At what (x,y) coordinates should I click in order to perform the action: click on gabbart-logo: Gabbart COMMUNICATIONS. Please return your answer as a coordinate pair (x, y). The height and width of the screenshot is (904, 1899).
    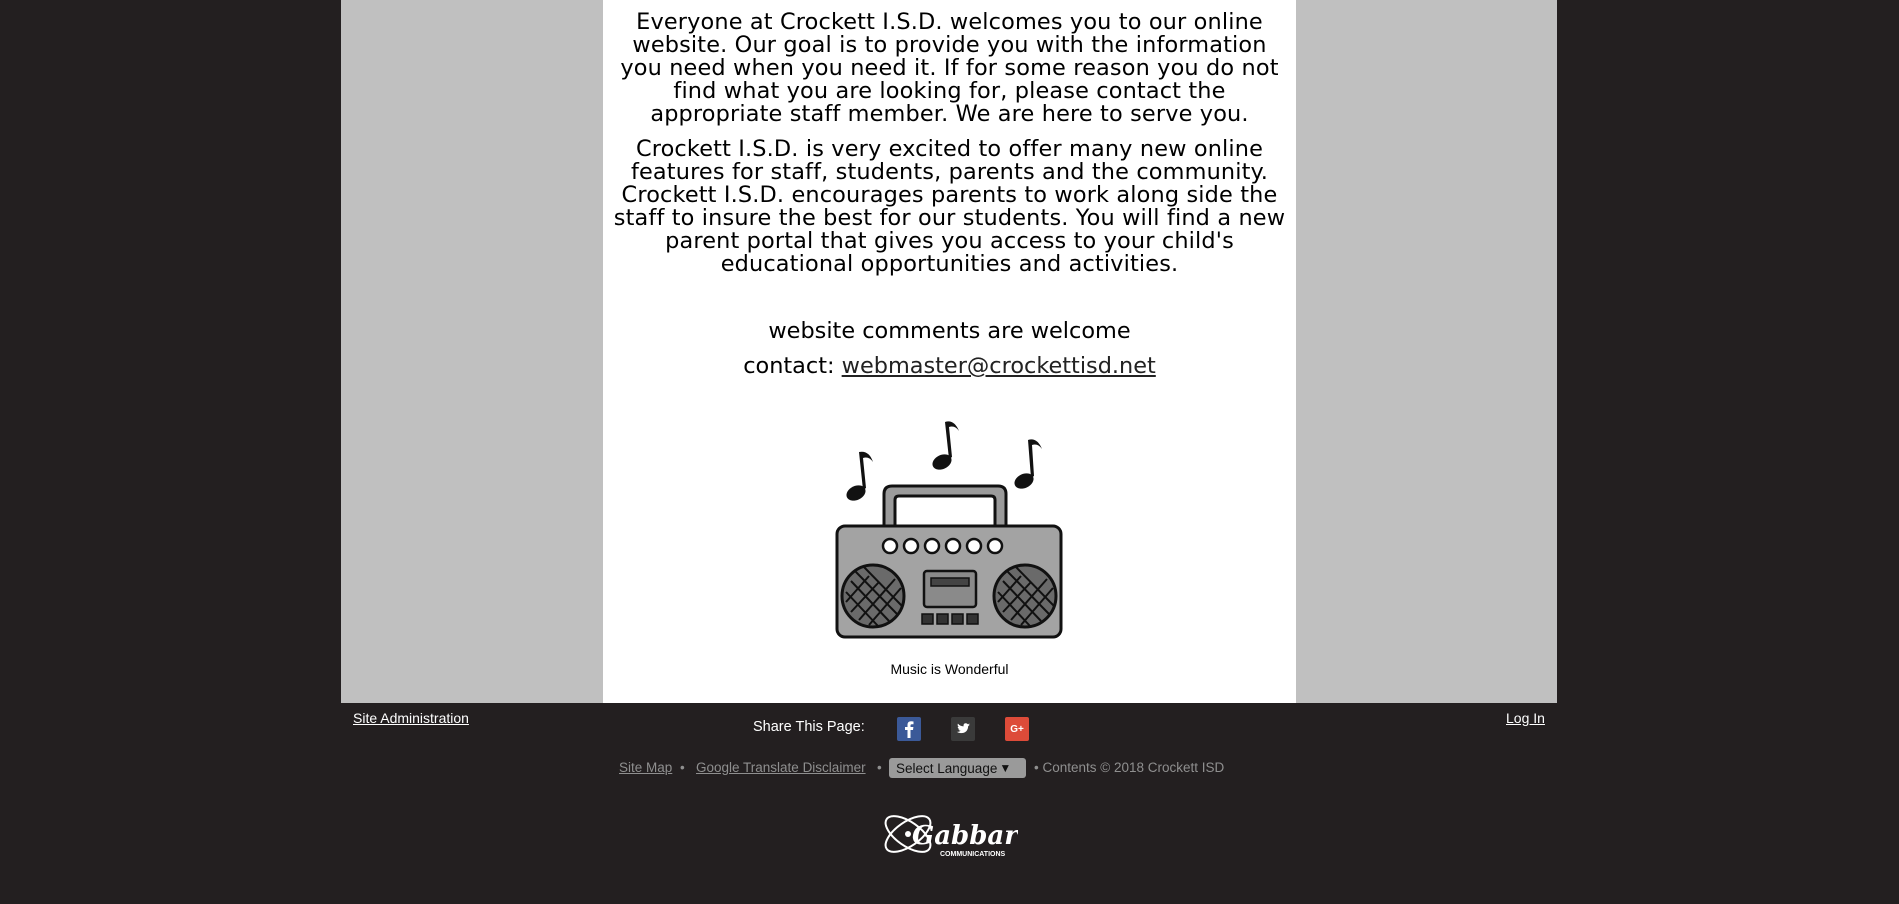
    Looking at the image, I should click on (948, 834).